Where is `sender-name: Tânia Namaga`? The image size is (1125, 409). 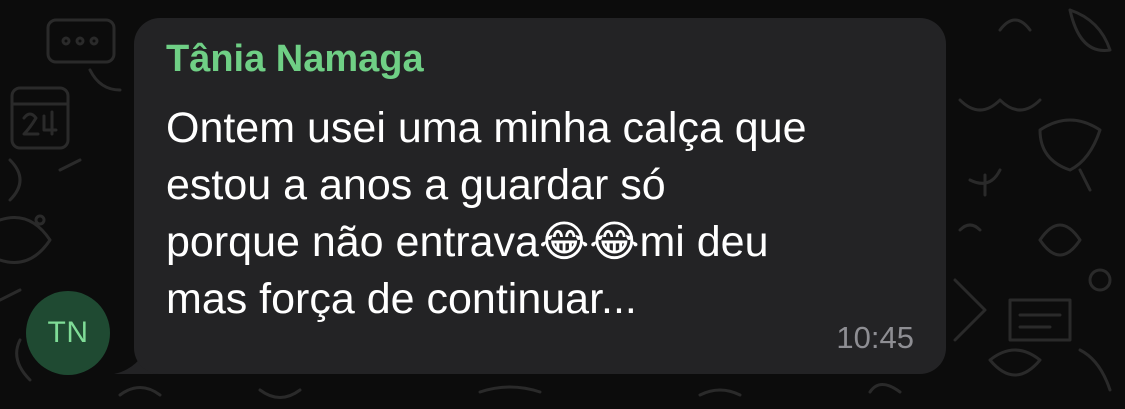
sender-name: Tânia Namaga is located at coordinates (295, 59).